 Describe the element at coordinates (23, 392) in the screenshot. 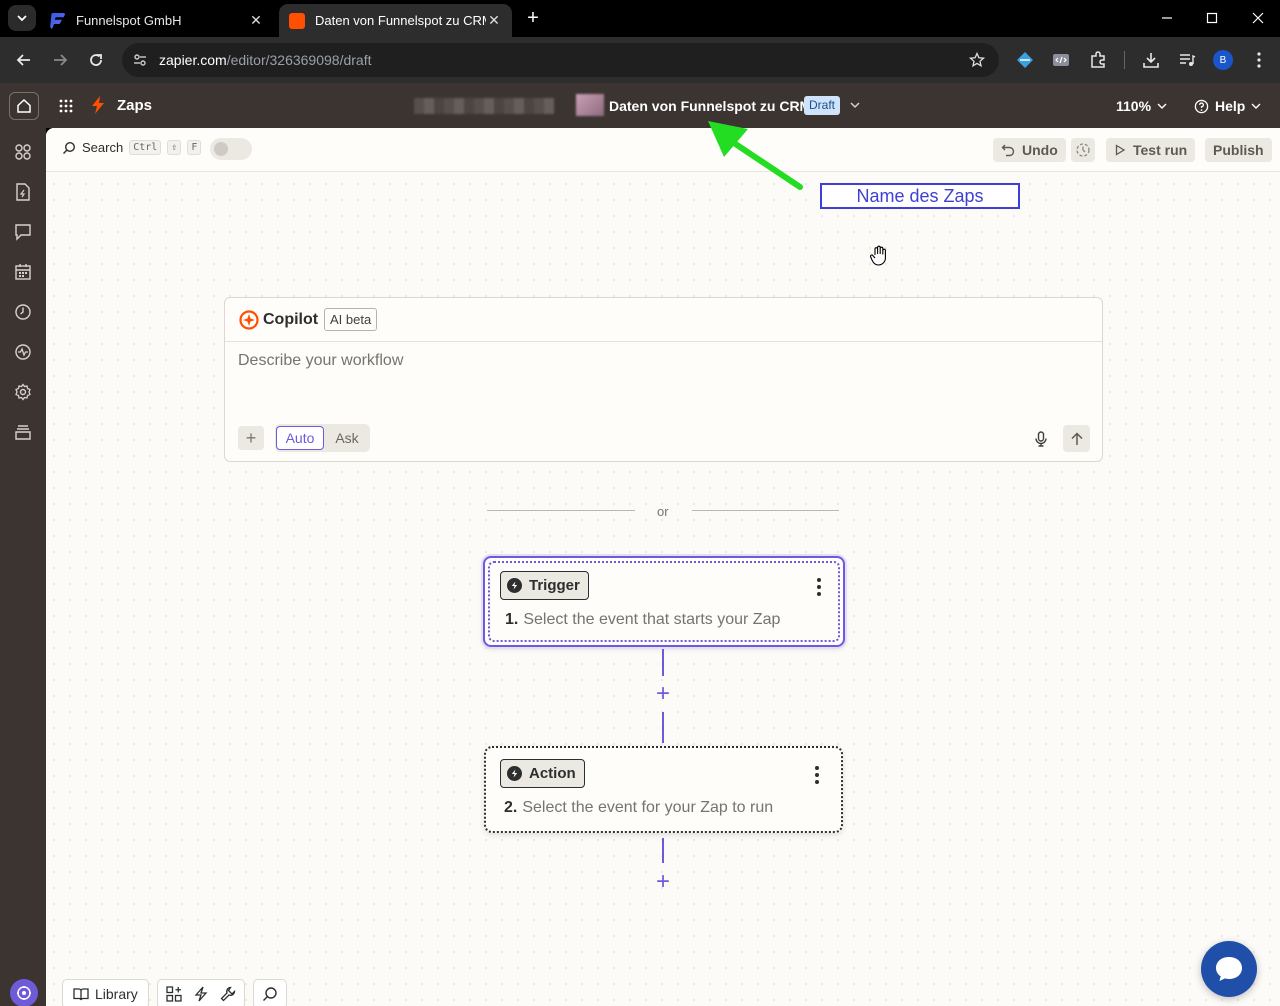

I see `settings-gear-icon` at that location.